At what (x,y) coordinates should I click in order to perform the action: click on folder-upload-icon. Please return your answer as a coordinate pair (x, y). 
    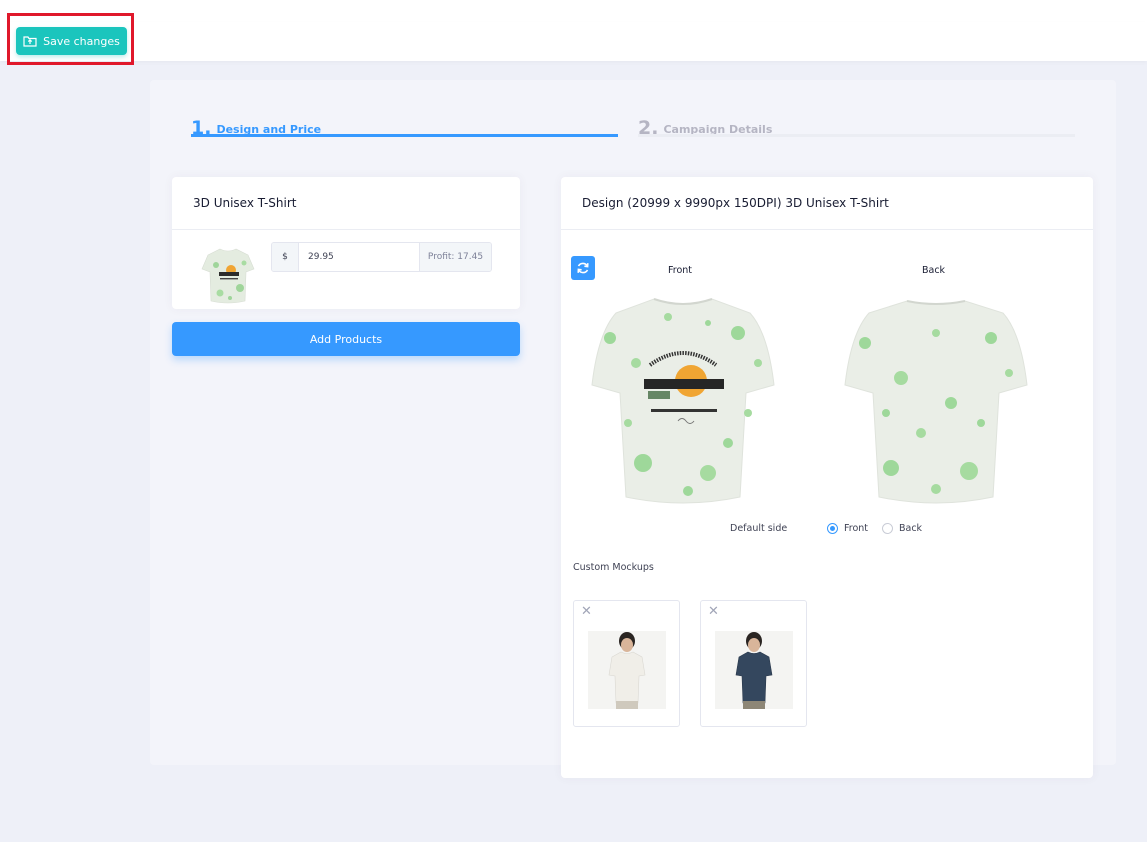
    Looking at the image, I should click on (30, 41).